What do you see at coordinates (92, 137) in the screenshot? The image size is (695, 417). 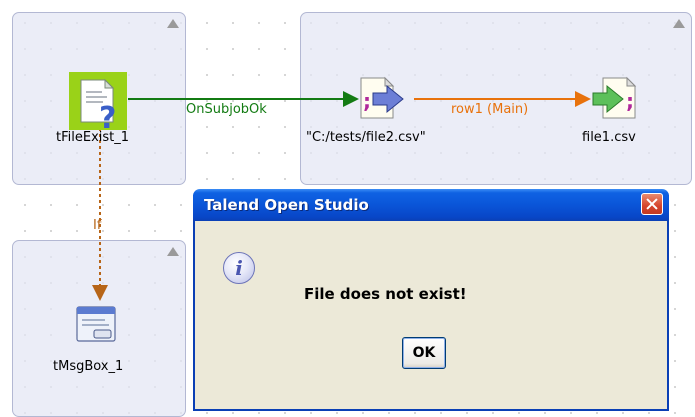 I see `file-exist-label: tFileExist_1` at bounding box center [92, 137].